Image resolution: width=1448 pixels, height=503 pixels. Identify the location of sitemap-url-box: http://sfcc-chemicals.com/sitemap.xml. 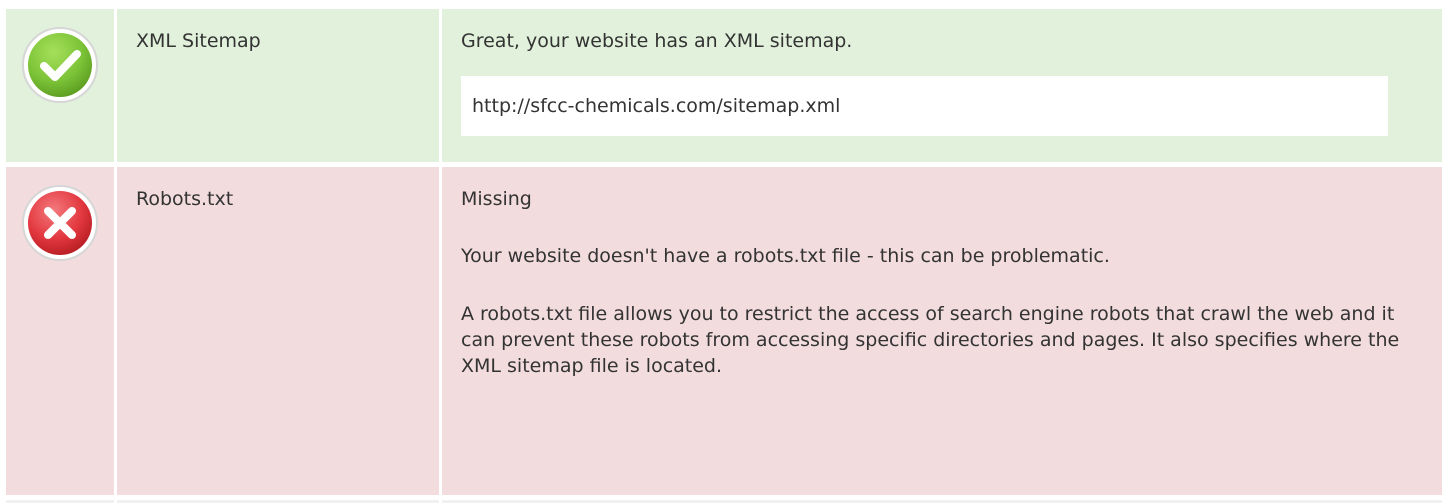
(924, 106).